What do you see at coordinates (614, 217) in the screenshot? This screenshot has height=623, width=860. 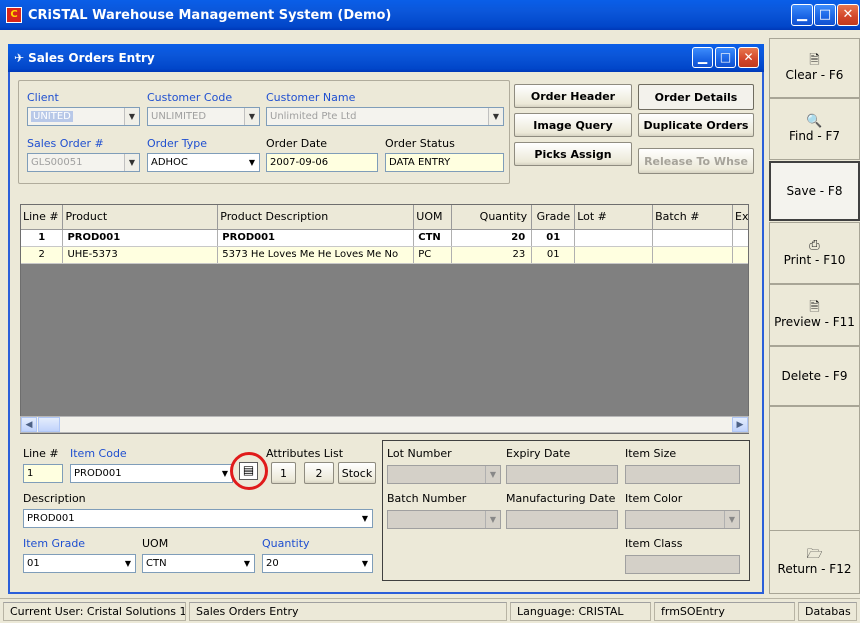 I see `column-header: Lot #` at bounding box center [614, 217].